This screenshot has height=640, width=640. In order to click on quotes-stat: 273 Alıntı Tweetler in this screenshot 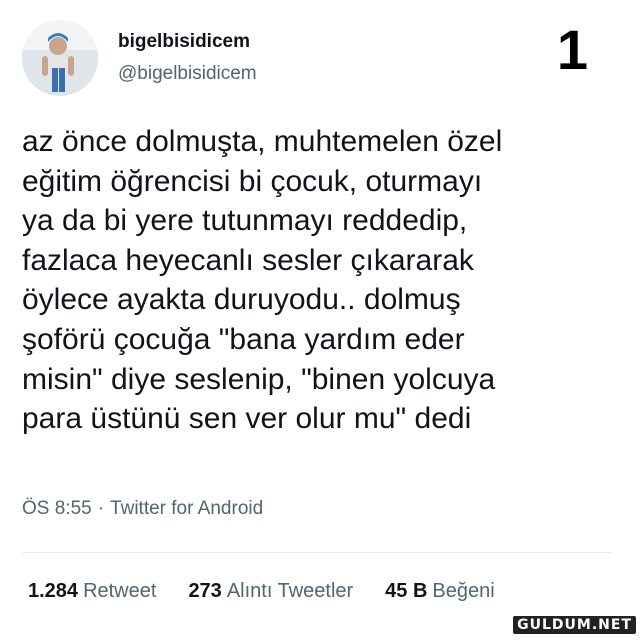, I will do `click(270, 591)`.